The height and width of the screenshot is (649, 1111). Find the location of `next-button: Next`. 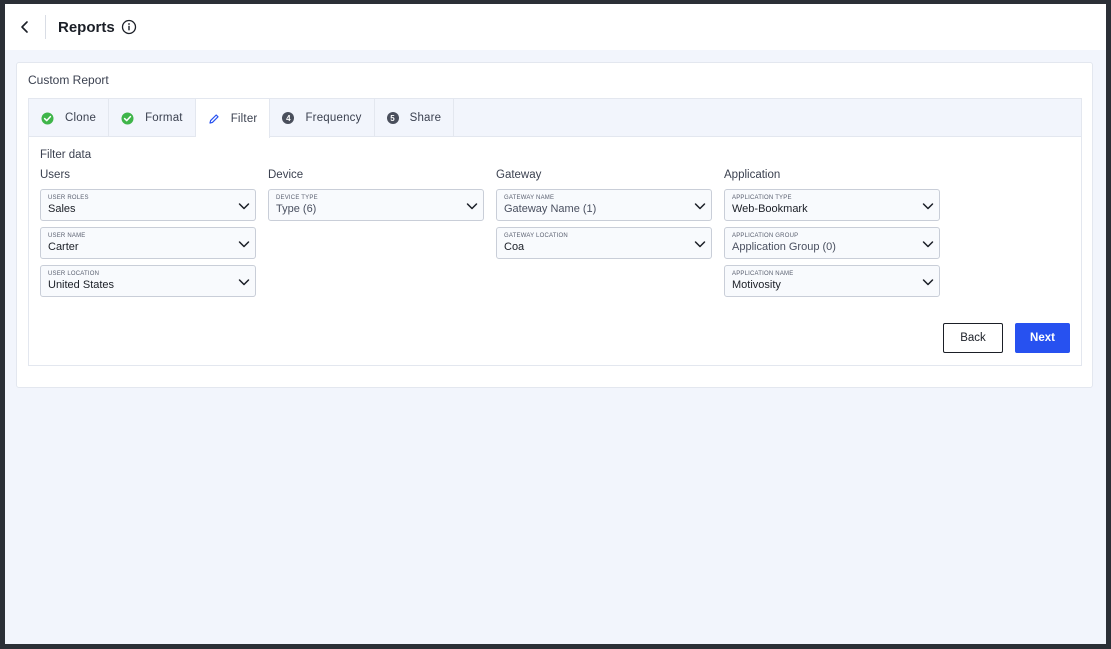

next-button: Next is located at coordinates (1042, 338).